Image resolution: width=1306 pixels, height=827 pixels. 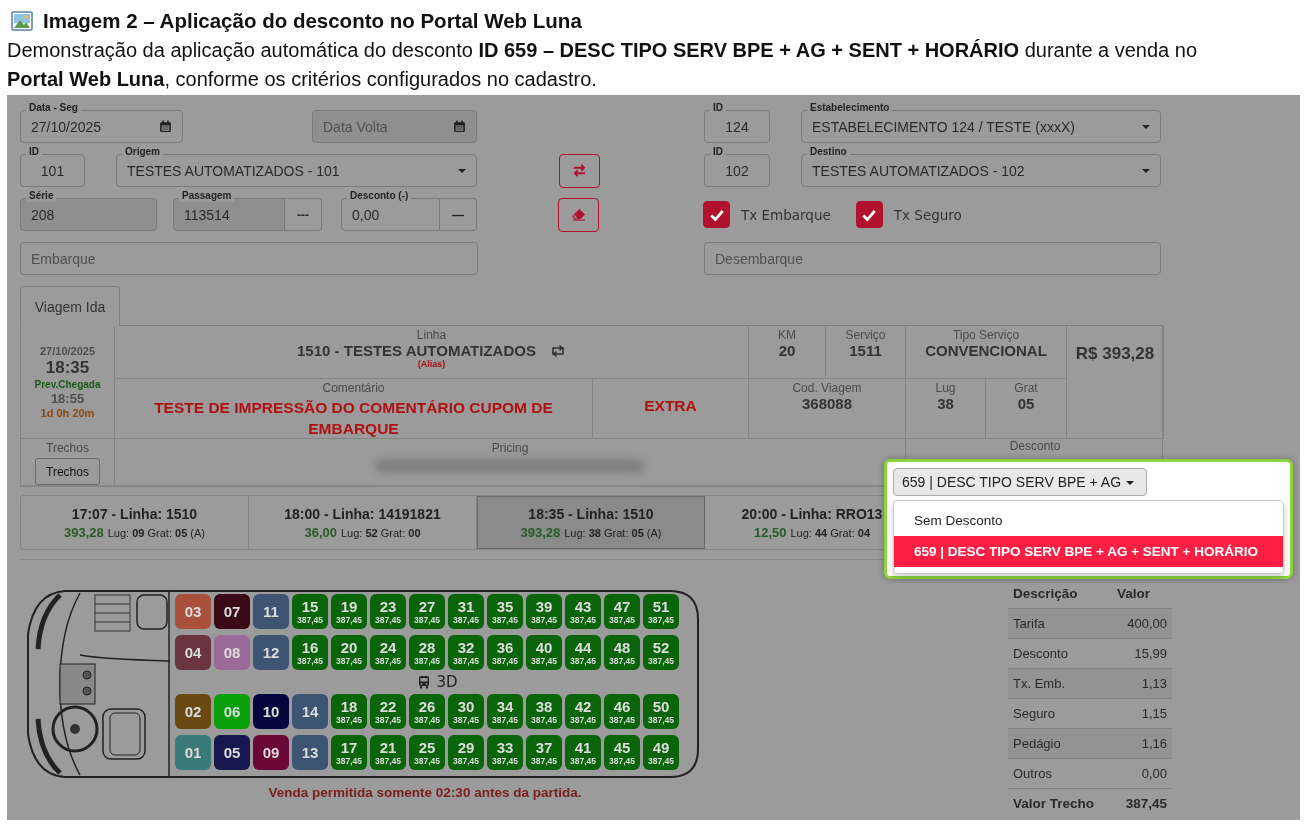 I want to click on seat: 38 387,45, so click(x=544, y=711).